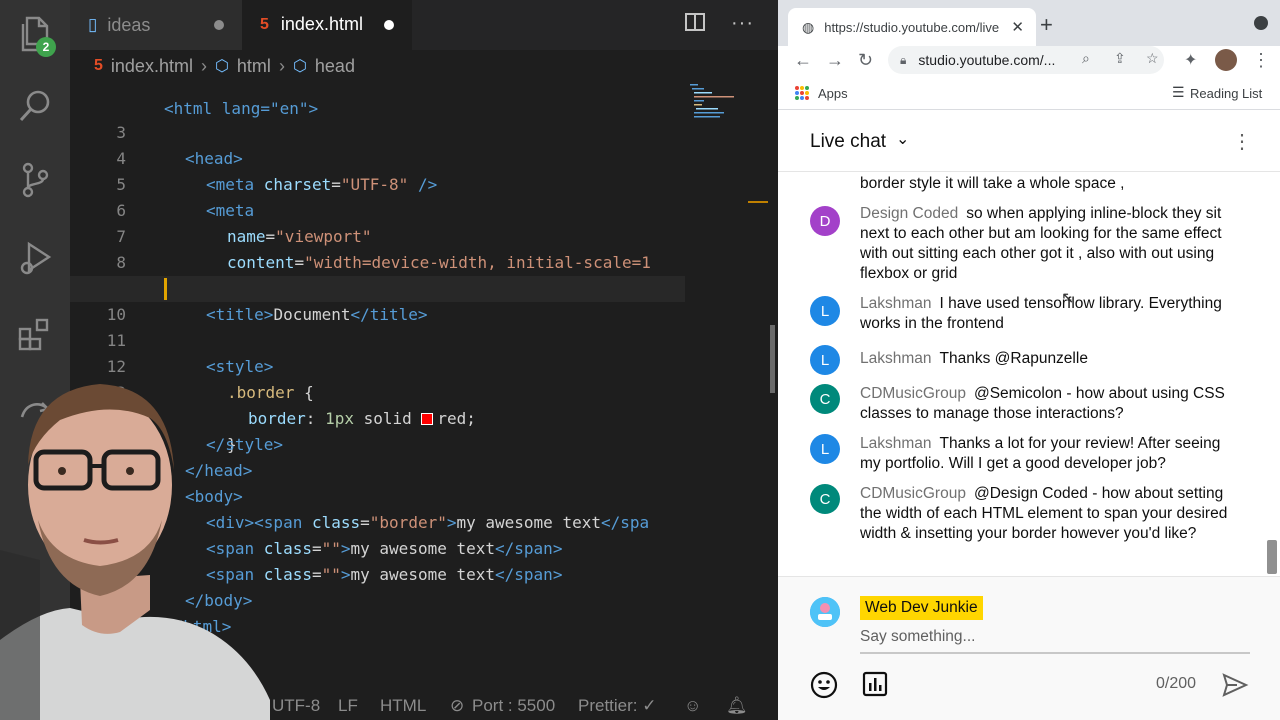 The height and width of the screenshot is (720, 1280). What do you see at coordinates (46, 47) in the screenshot?
I see `source-control-badge: 2` at bounding box center [46, 47].